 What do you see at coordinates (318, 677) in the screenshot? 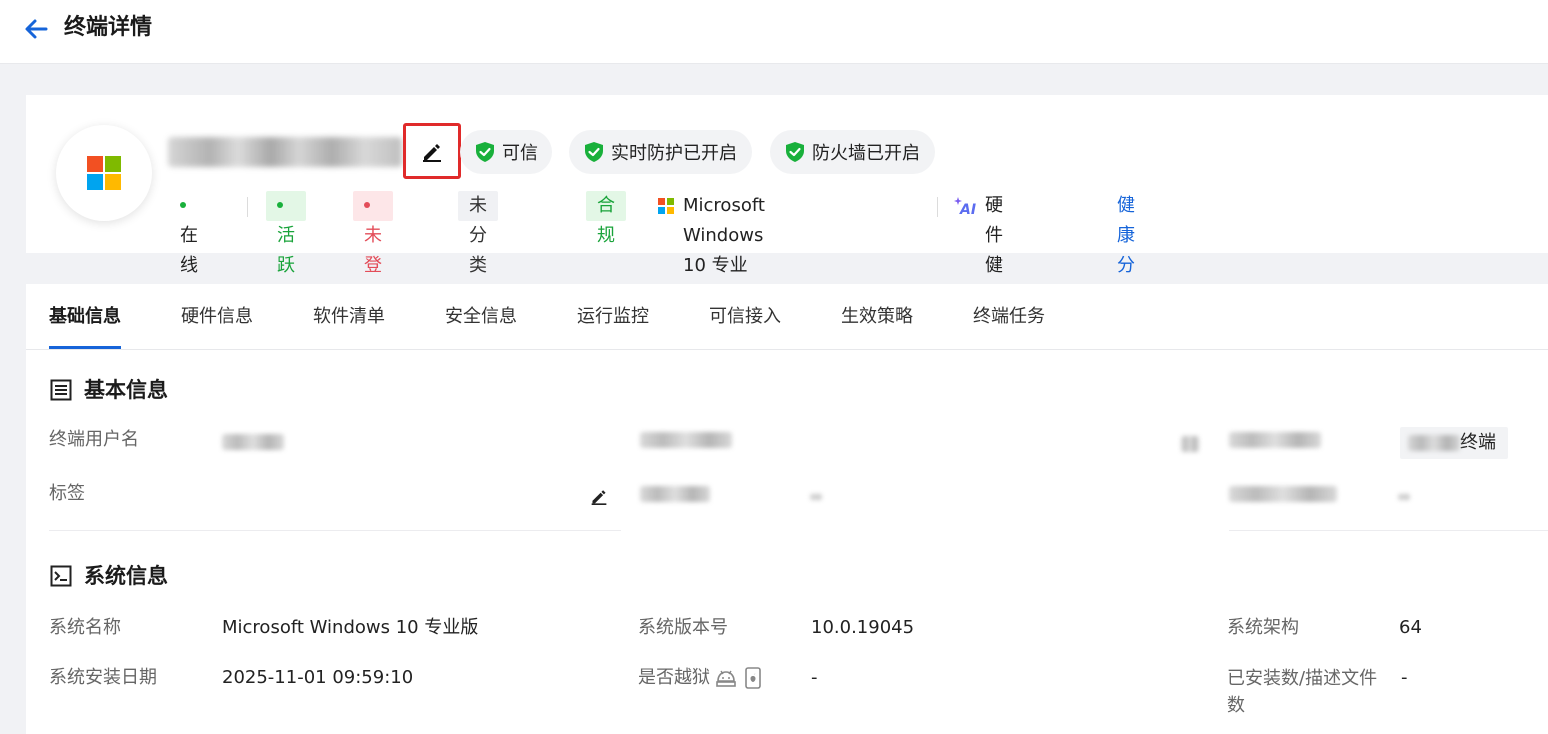
I see `install-date-value: 2025-11-01 09:59:10` at bounding box center [318, 677].